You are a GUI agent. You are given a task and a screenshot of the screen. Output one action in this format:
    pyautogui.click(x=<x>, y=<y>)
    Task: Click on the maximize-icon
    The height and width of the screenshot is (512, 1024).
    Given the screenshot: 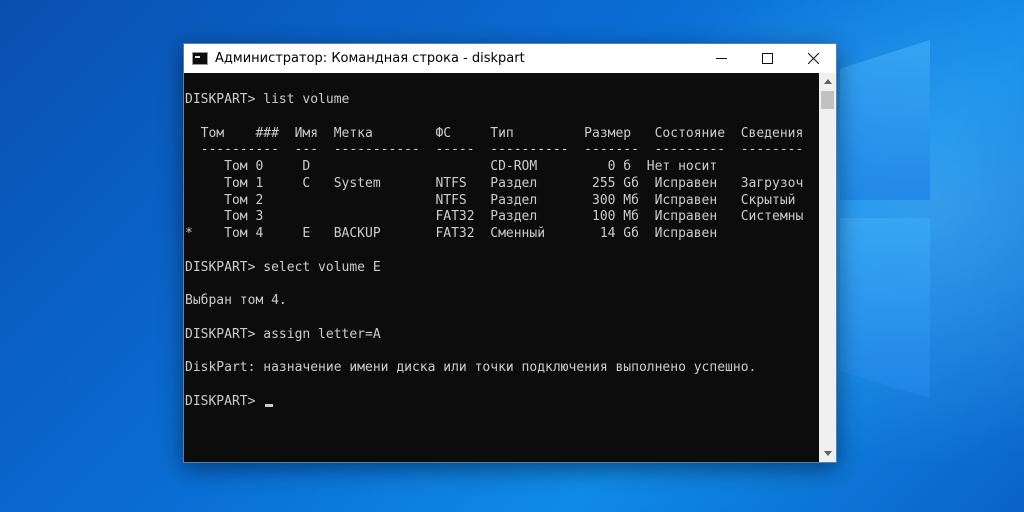 What is the action you would take?
    pyautogui.click(x=767, y=58)
    